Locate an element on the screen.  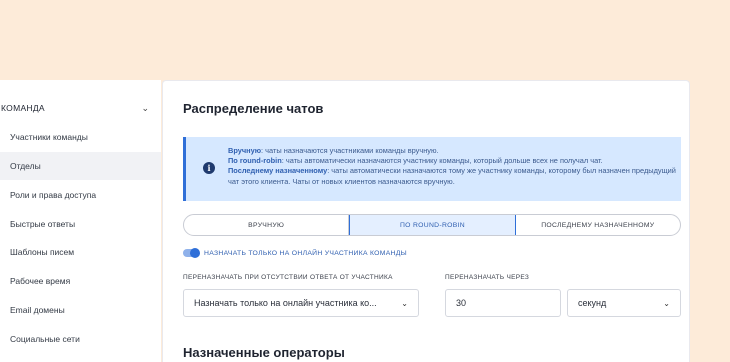
sidebar-item-working-hours: Рабочее время is located at coordinates (80, 281).